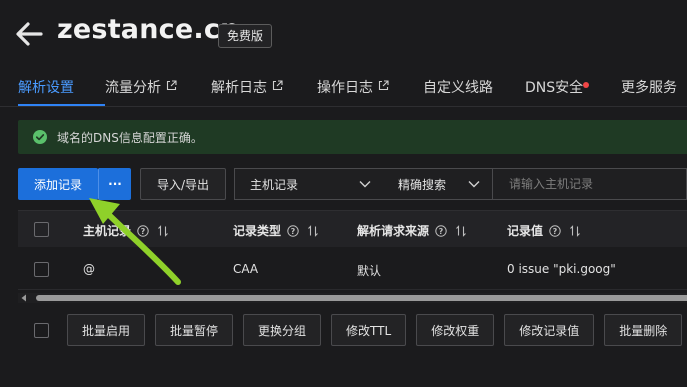 Image resolution: width=687 pixels, height=387 pixels. I want to click on tab-more-services: 更多服务, so click(654, 88).